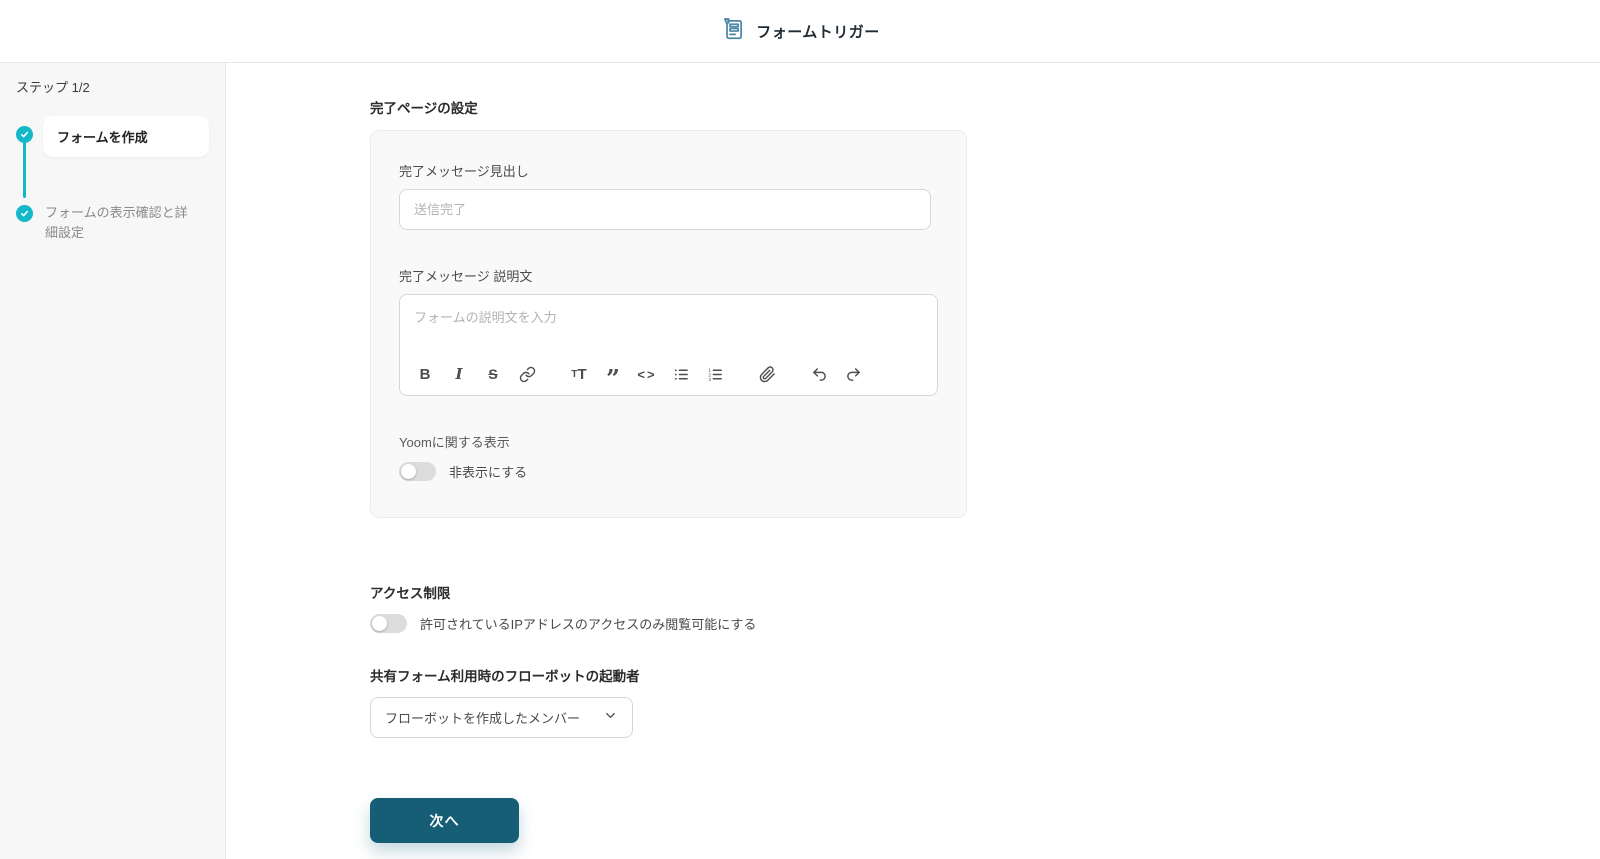  I want to click on editor-toolbar: B I S TT ” <> 1 2 3, so click(668, 376).